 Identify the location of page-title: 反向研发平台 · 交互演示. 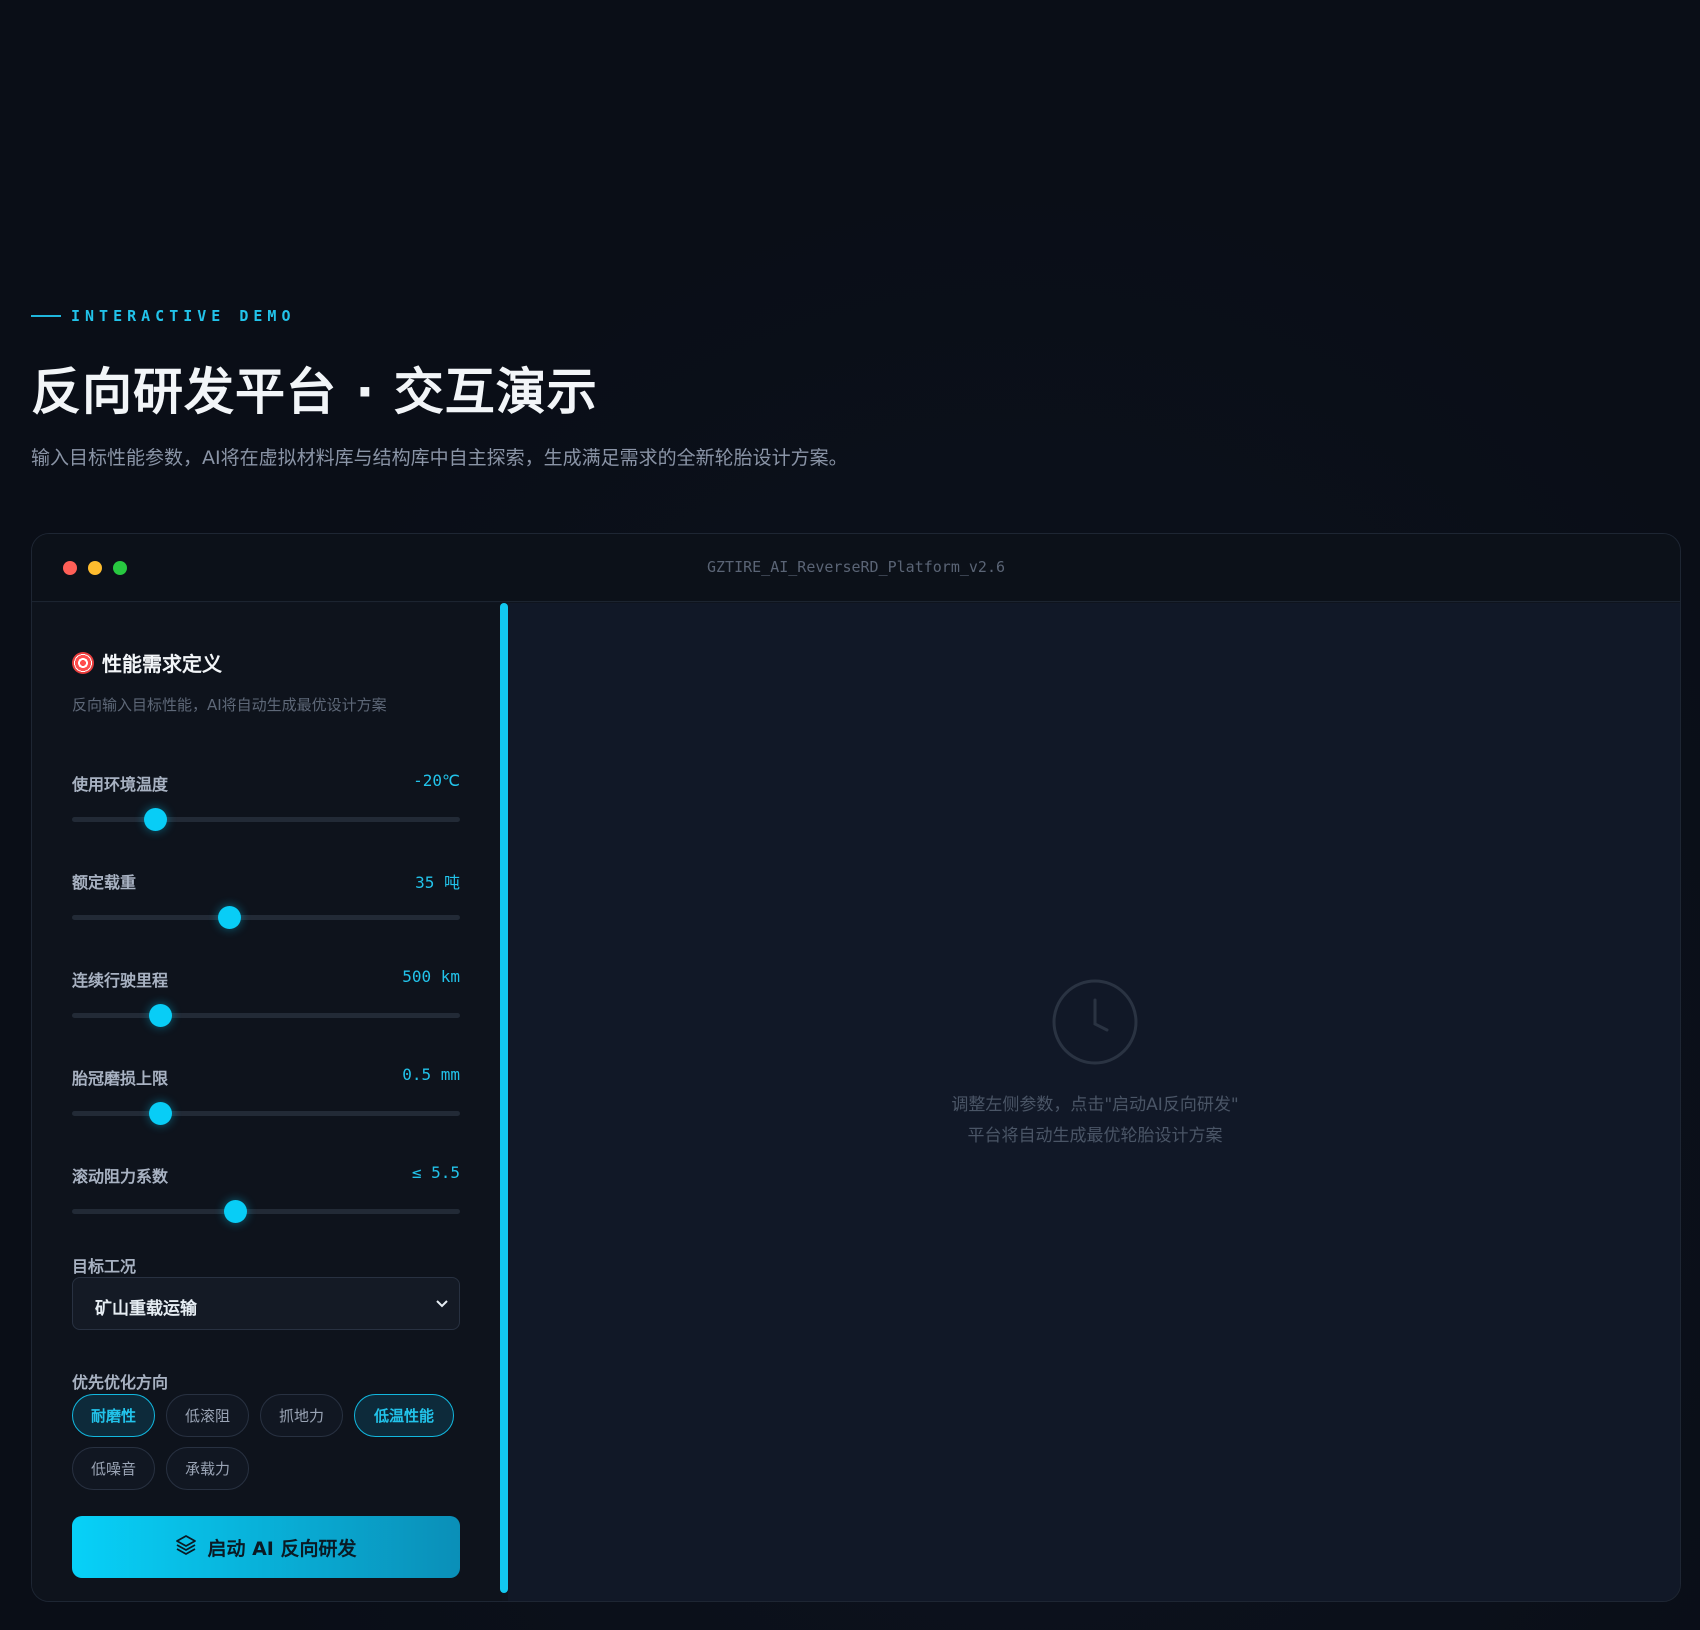
(314, 392).